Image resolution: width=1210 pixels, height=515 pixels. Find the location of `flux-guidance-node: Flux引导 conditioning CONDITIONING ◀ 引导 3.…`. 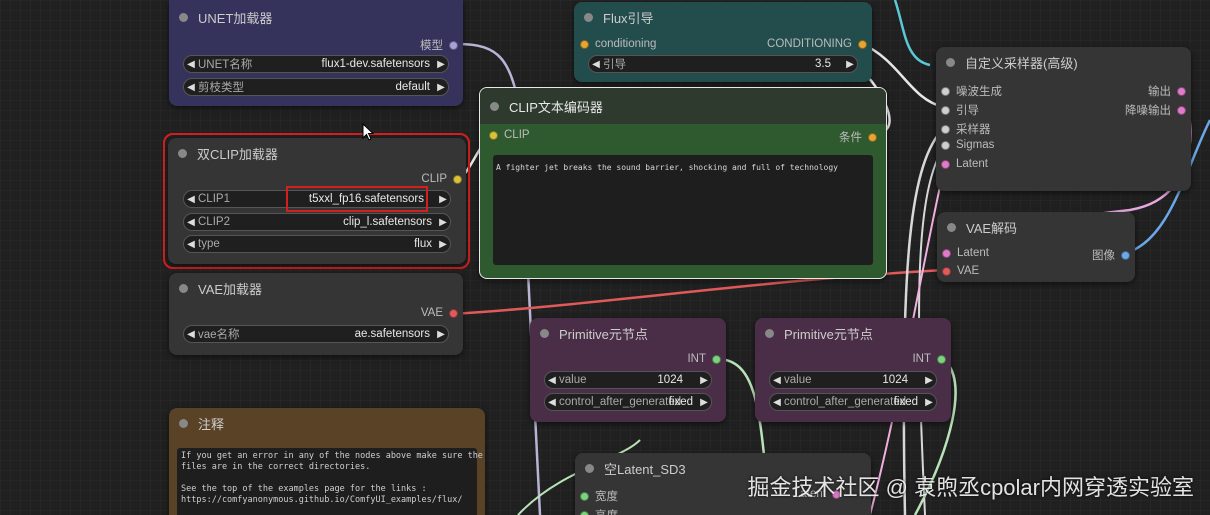

flux-guidance-node: Flux引导 conditioning CONDITIONING ◀ 引导 3.… is located at coordinates (723, 42).